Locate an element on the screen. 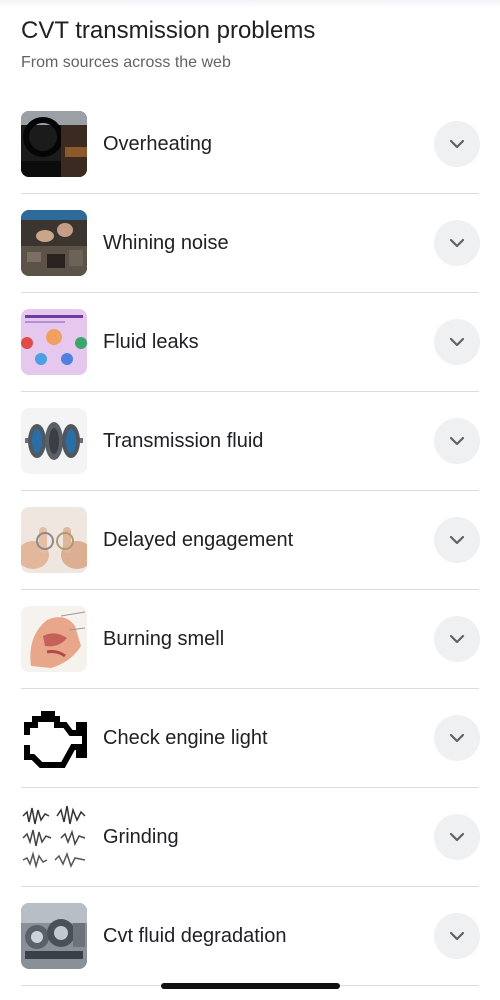  list-item-label: Overheating is located at coordinates (157, 143).